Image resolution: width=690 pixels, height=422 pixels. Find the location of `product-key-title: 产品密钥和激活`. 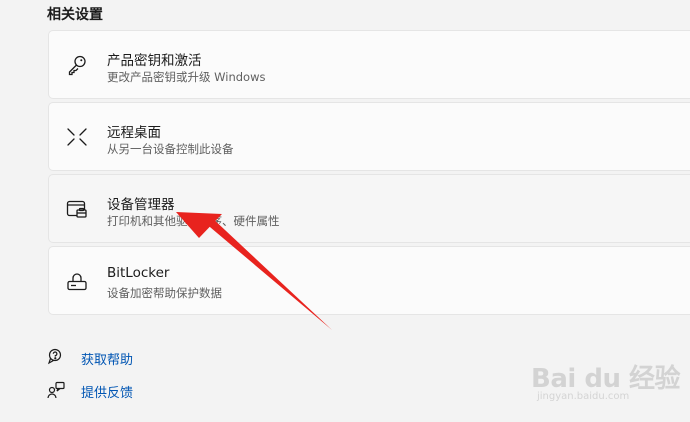

product-key-title: 产品密钥和激活 is located at coordinates (154, 61).